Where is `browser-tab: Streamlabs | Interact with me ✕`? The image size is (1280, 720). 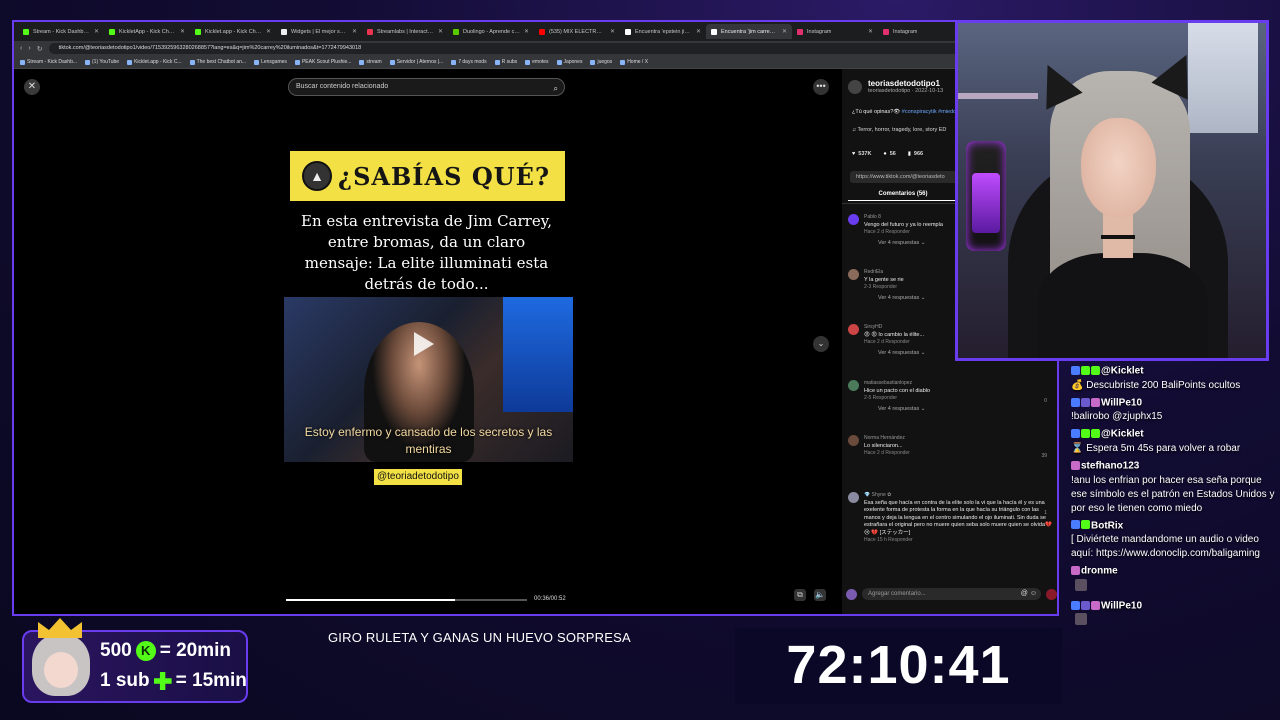 browser-tab: Streamlabs | Interact with me ✕ is located at coordinates (405, 31).